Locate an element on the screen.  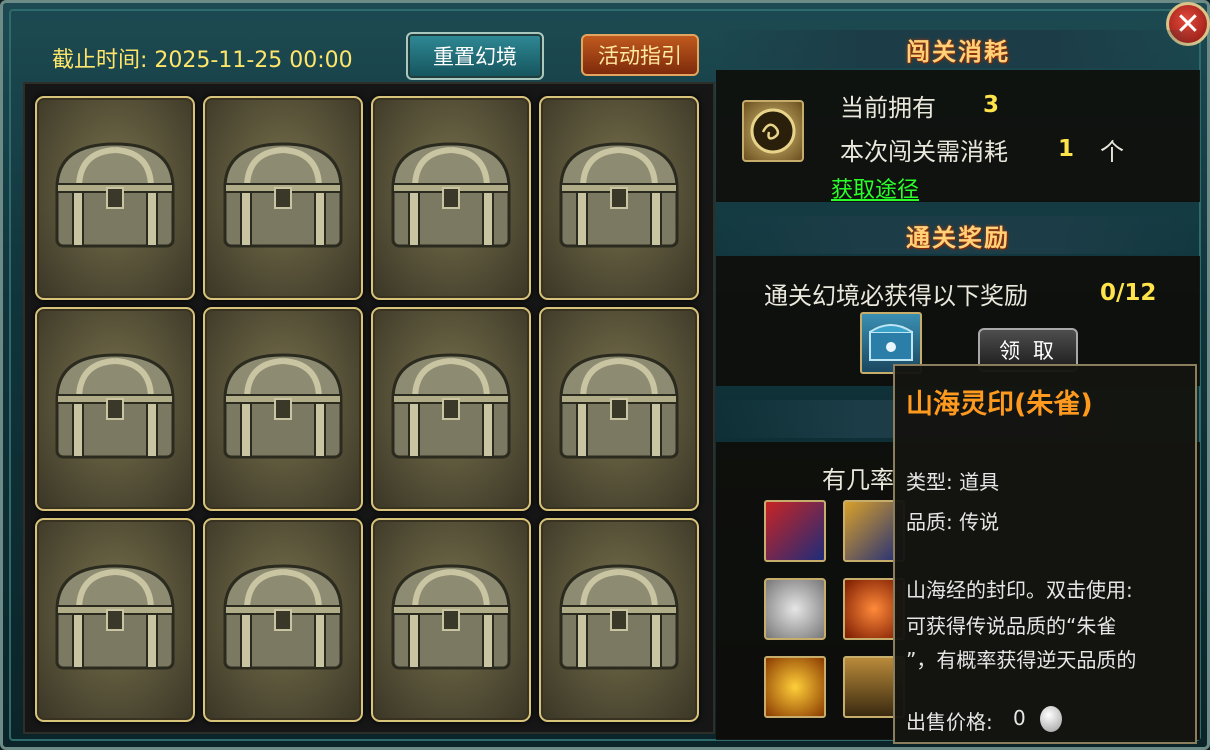
seal-coin-icon is located at coordinates (773, 131).